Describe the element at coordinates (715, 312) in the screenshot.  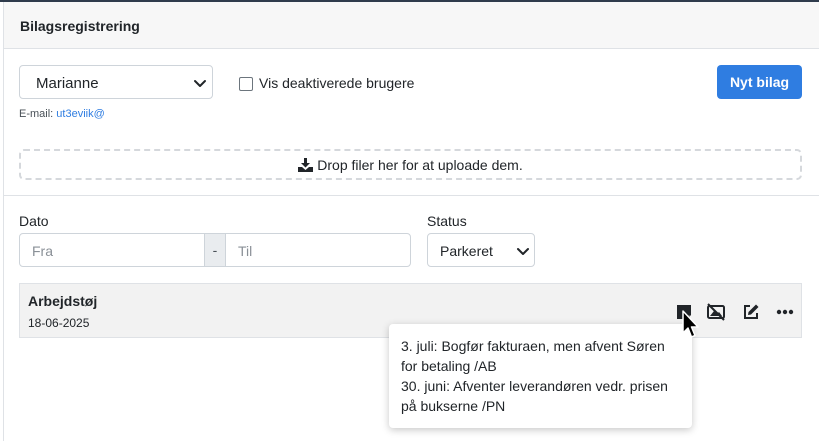
I see `hide-image-icon` at that location.